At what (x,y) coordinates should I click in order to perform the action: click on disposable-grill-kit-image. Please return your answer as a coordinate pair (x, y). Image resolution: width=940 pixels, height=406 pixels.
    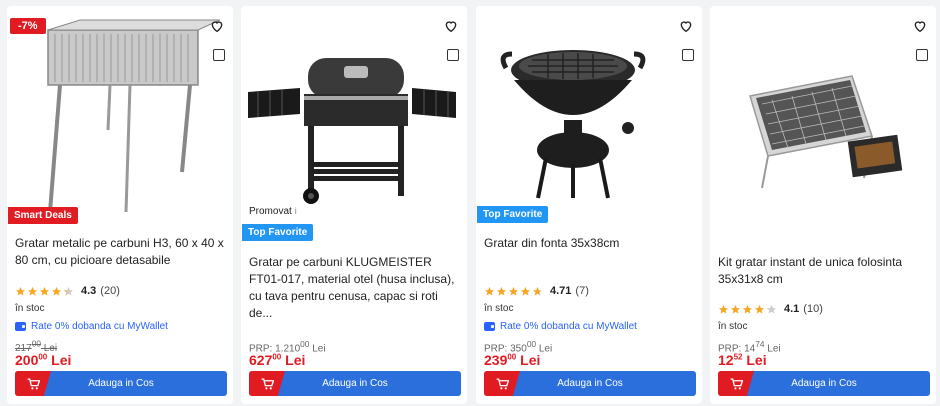
    Looking at the image, I should click on (826, 132).